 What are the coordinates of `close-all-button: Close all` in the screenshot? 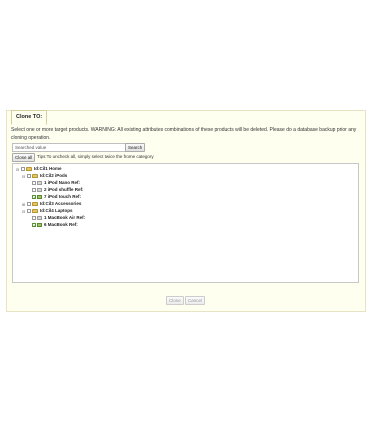 It's located at (24, 157).